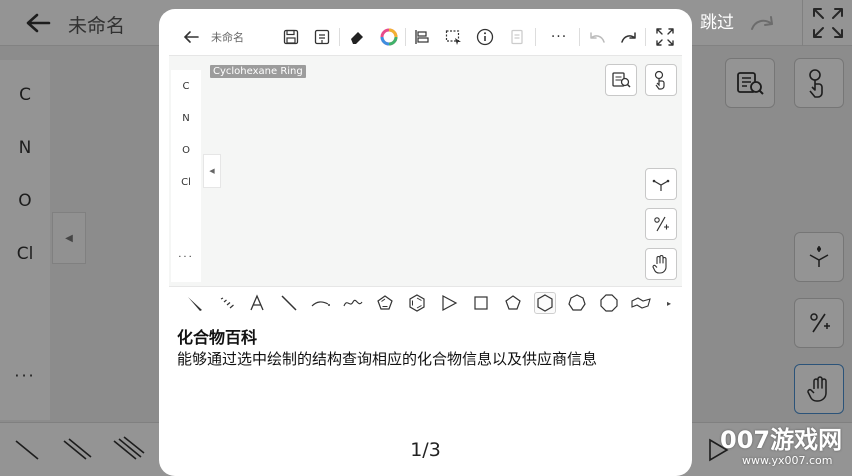 Image resolution: width=852 pixels, height=476 pixels. Describe the element at coordinates (513, 303) in the screenshot. I see `pentagon-icon` at that location.